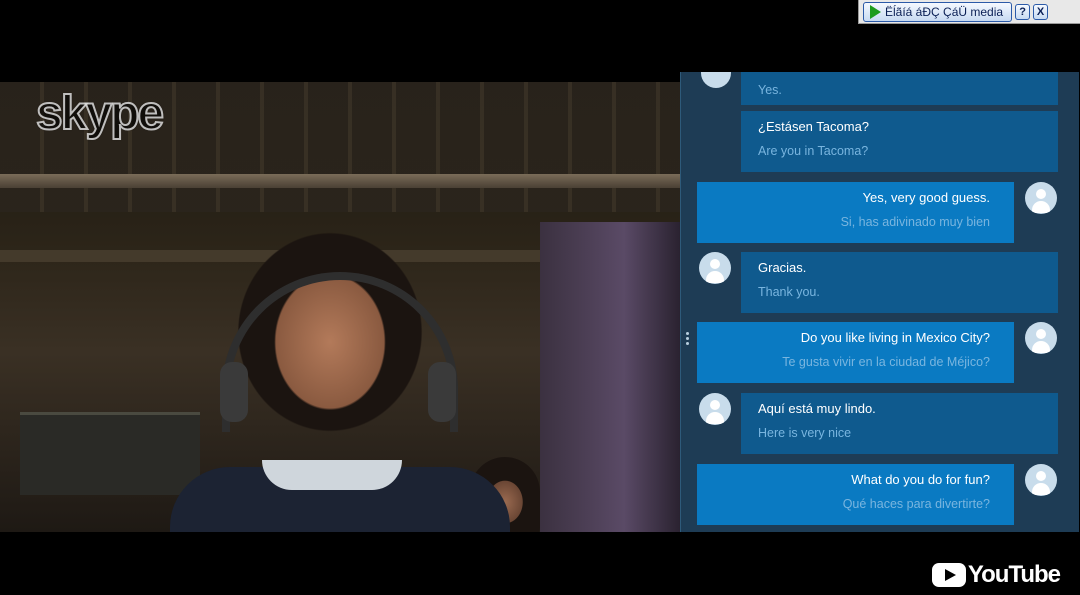 The width and height of the screenshot is (1080, 595). Describe the element at coordinates (442, 392) in the screenshot. I see `headset-ear-right` at that location.